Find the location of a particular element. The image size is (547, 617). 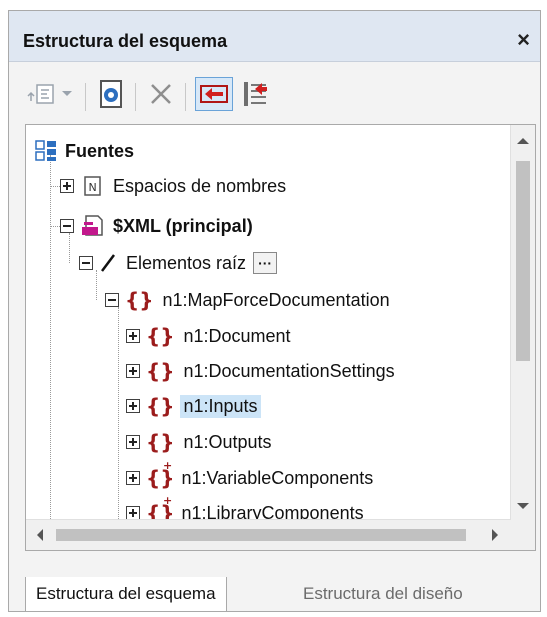

svg-text: N is located at coordinates (93, 187).